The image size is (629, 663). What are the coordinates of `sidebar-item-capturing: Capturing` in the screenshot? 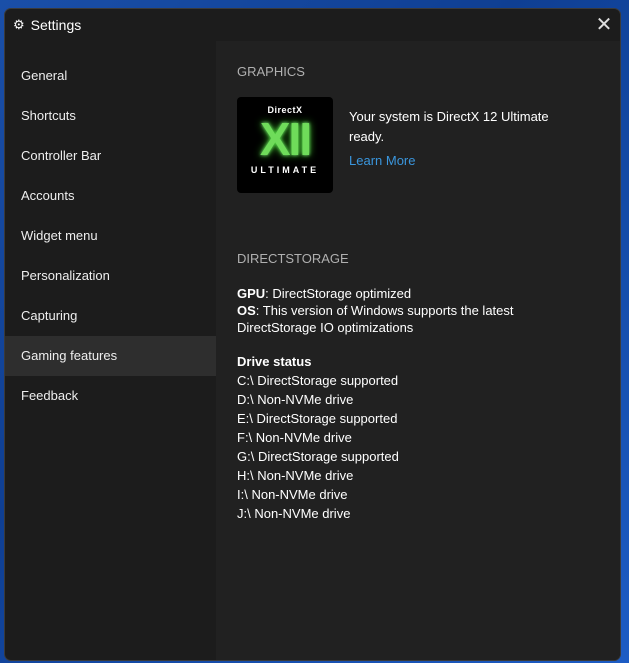 It's located at (110, 316).